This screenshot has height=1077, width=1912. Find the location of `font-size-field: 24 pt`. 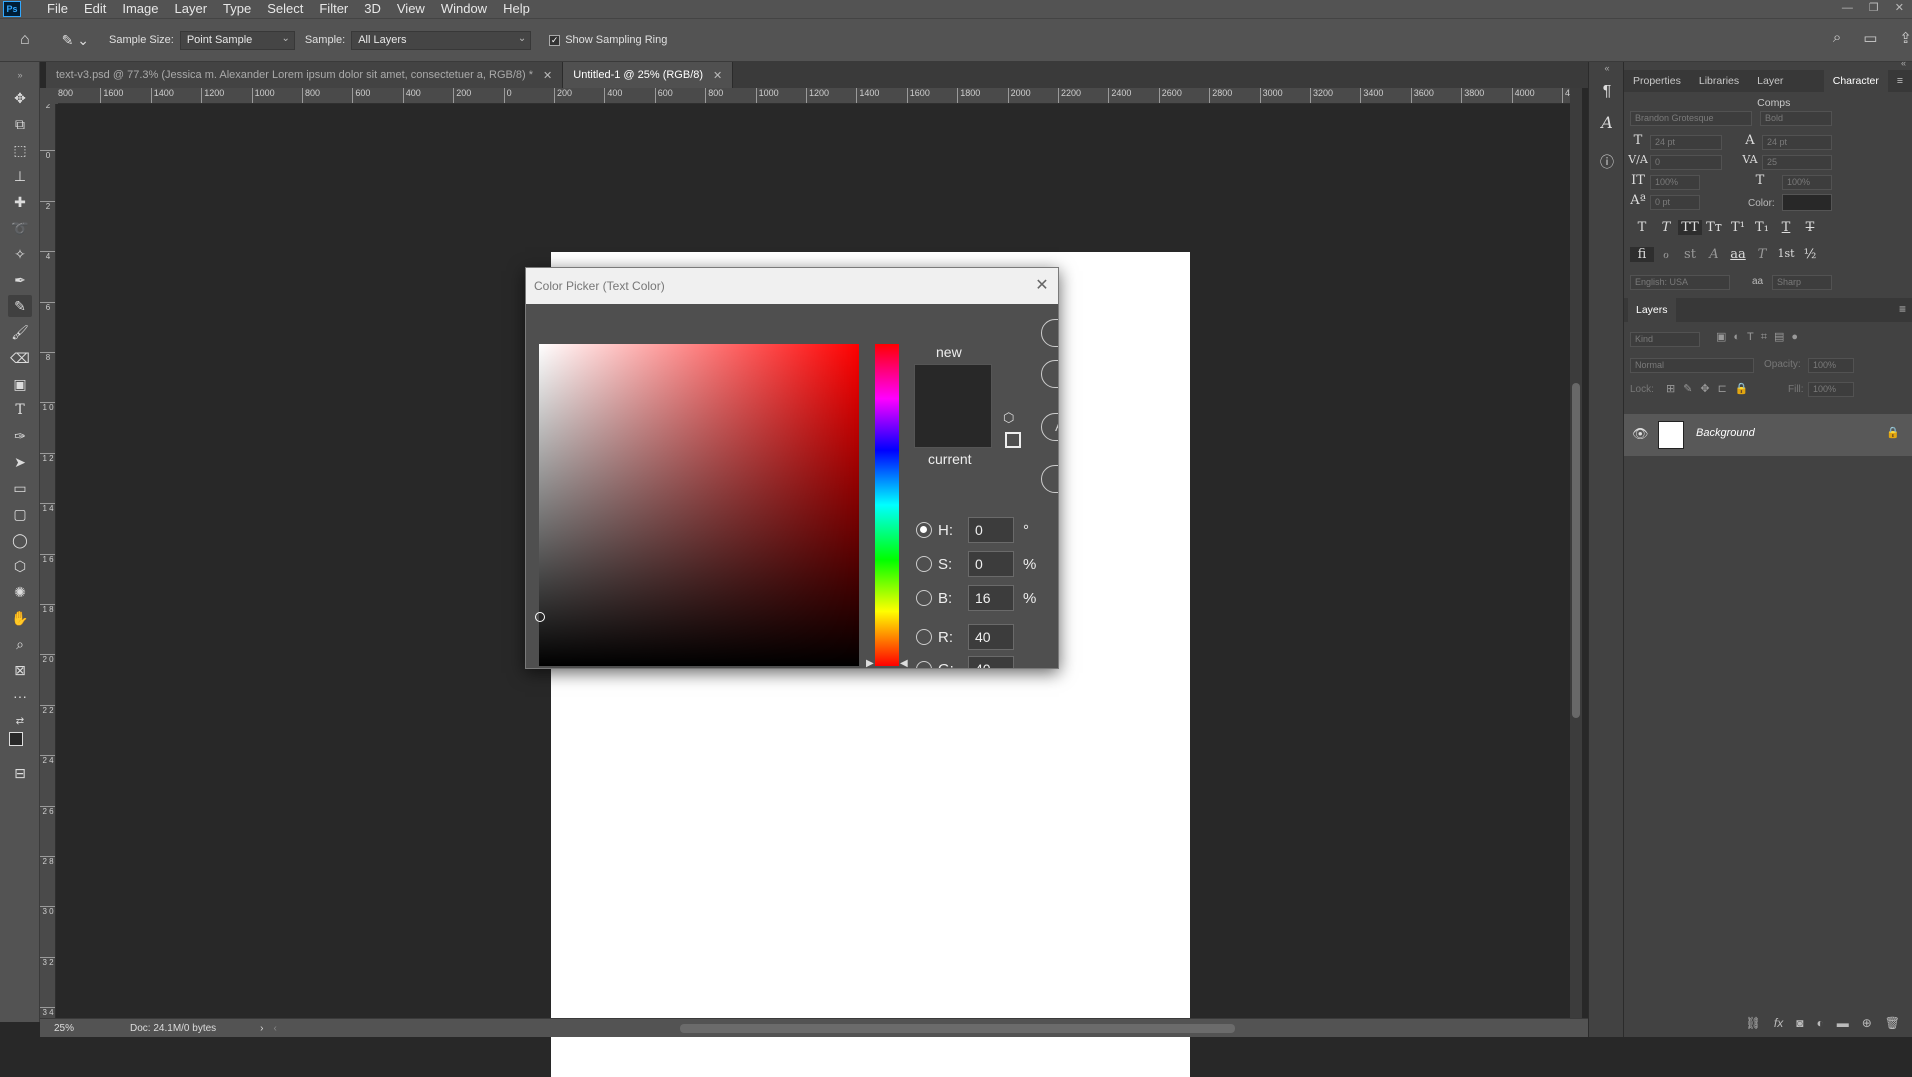

font-size-field: 24 pt is located at coordinates (1686, 142).